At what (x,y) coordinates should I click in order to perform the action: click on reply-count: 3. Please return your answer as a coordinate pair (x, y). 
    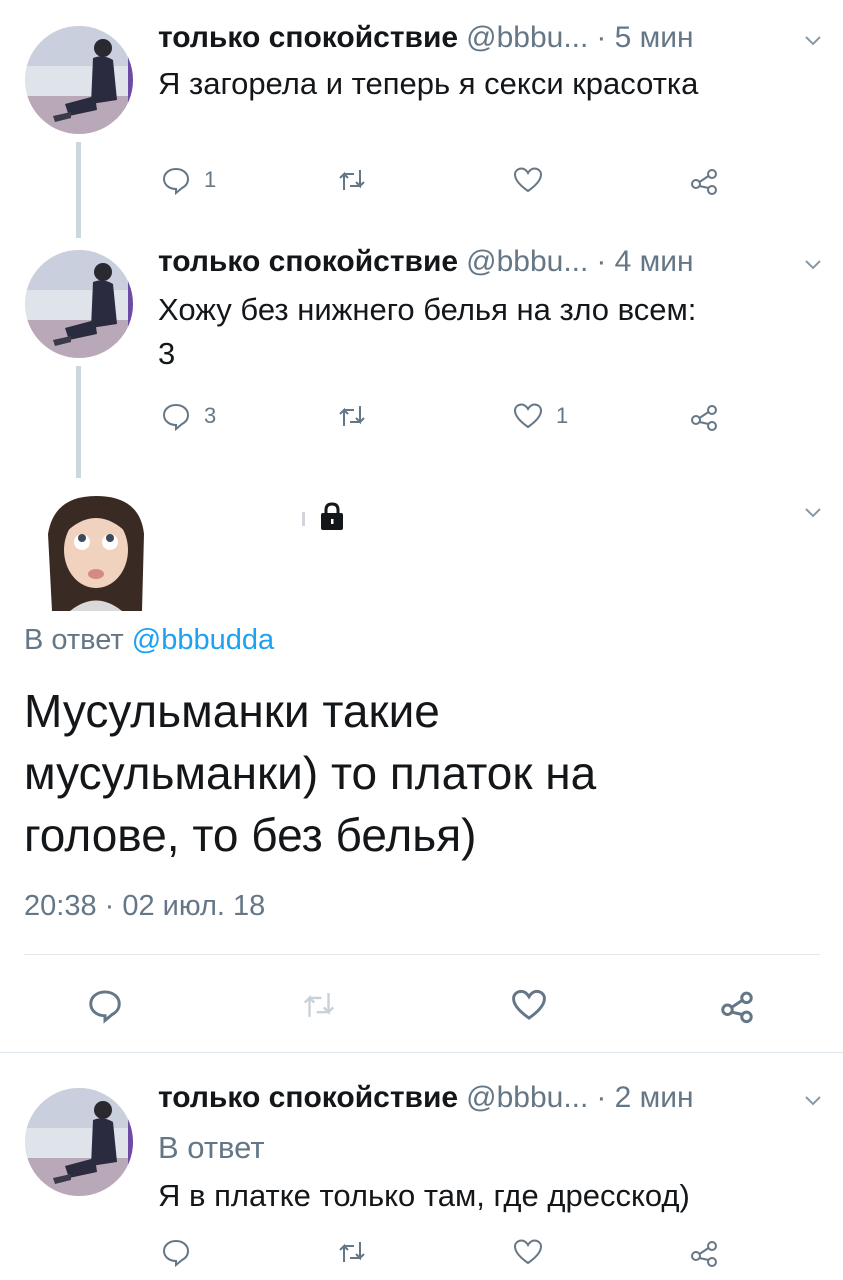
    Looking at the image, I should click on (210, 415).